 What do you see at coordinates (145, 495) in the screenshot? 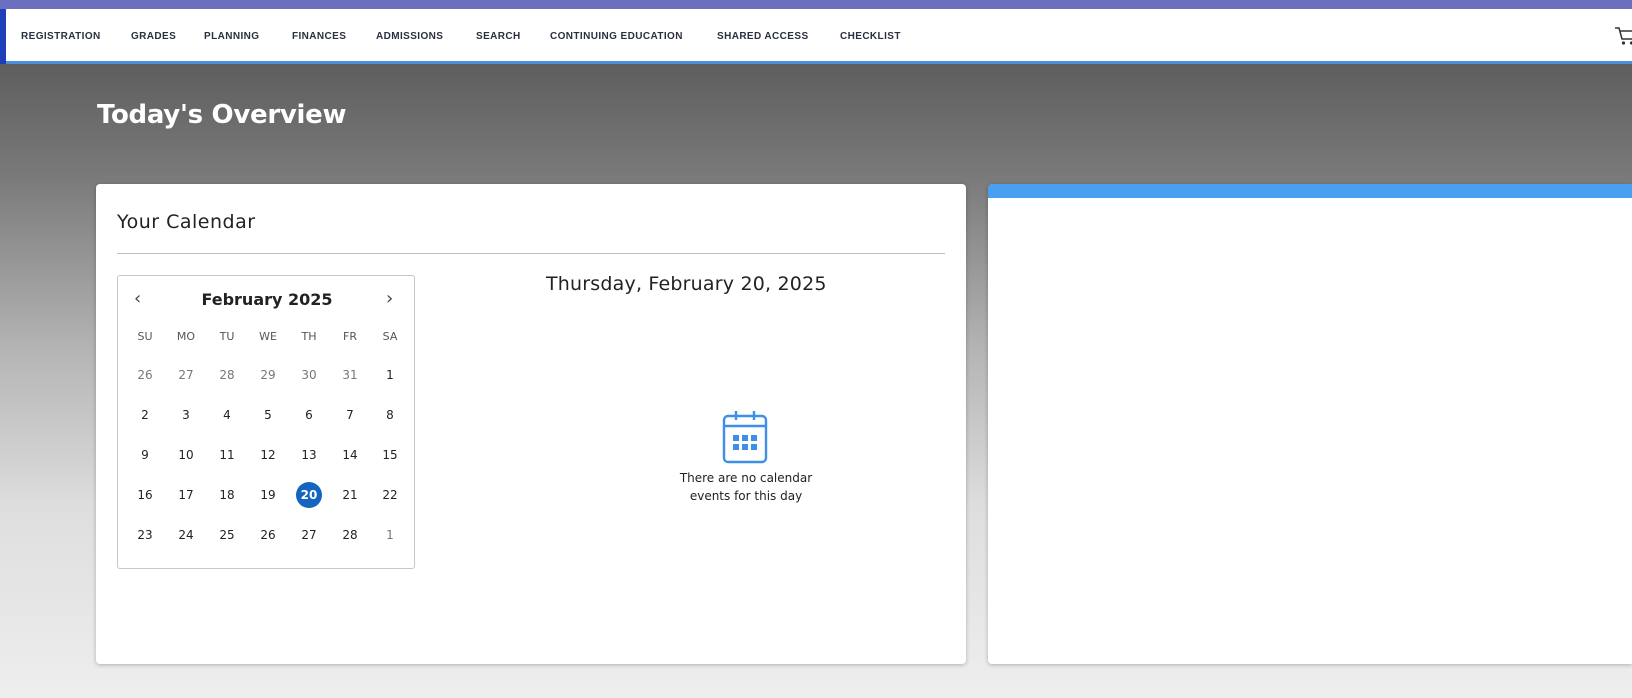
I see `calendar-day: 16` at bounding box center [145, 495].